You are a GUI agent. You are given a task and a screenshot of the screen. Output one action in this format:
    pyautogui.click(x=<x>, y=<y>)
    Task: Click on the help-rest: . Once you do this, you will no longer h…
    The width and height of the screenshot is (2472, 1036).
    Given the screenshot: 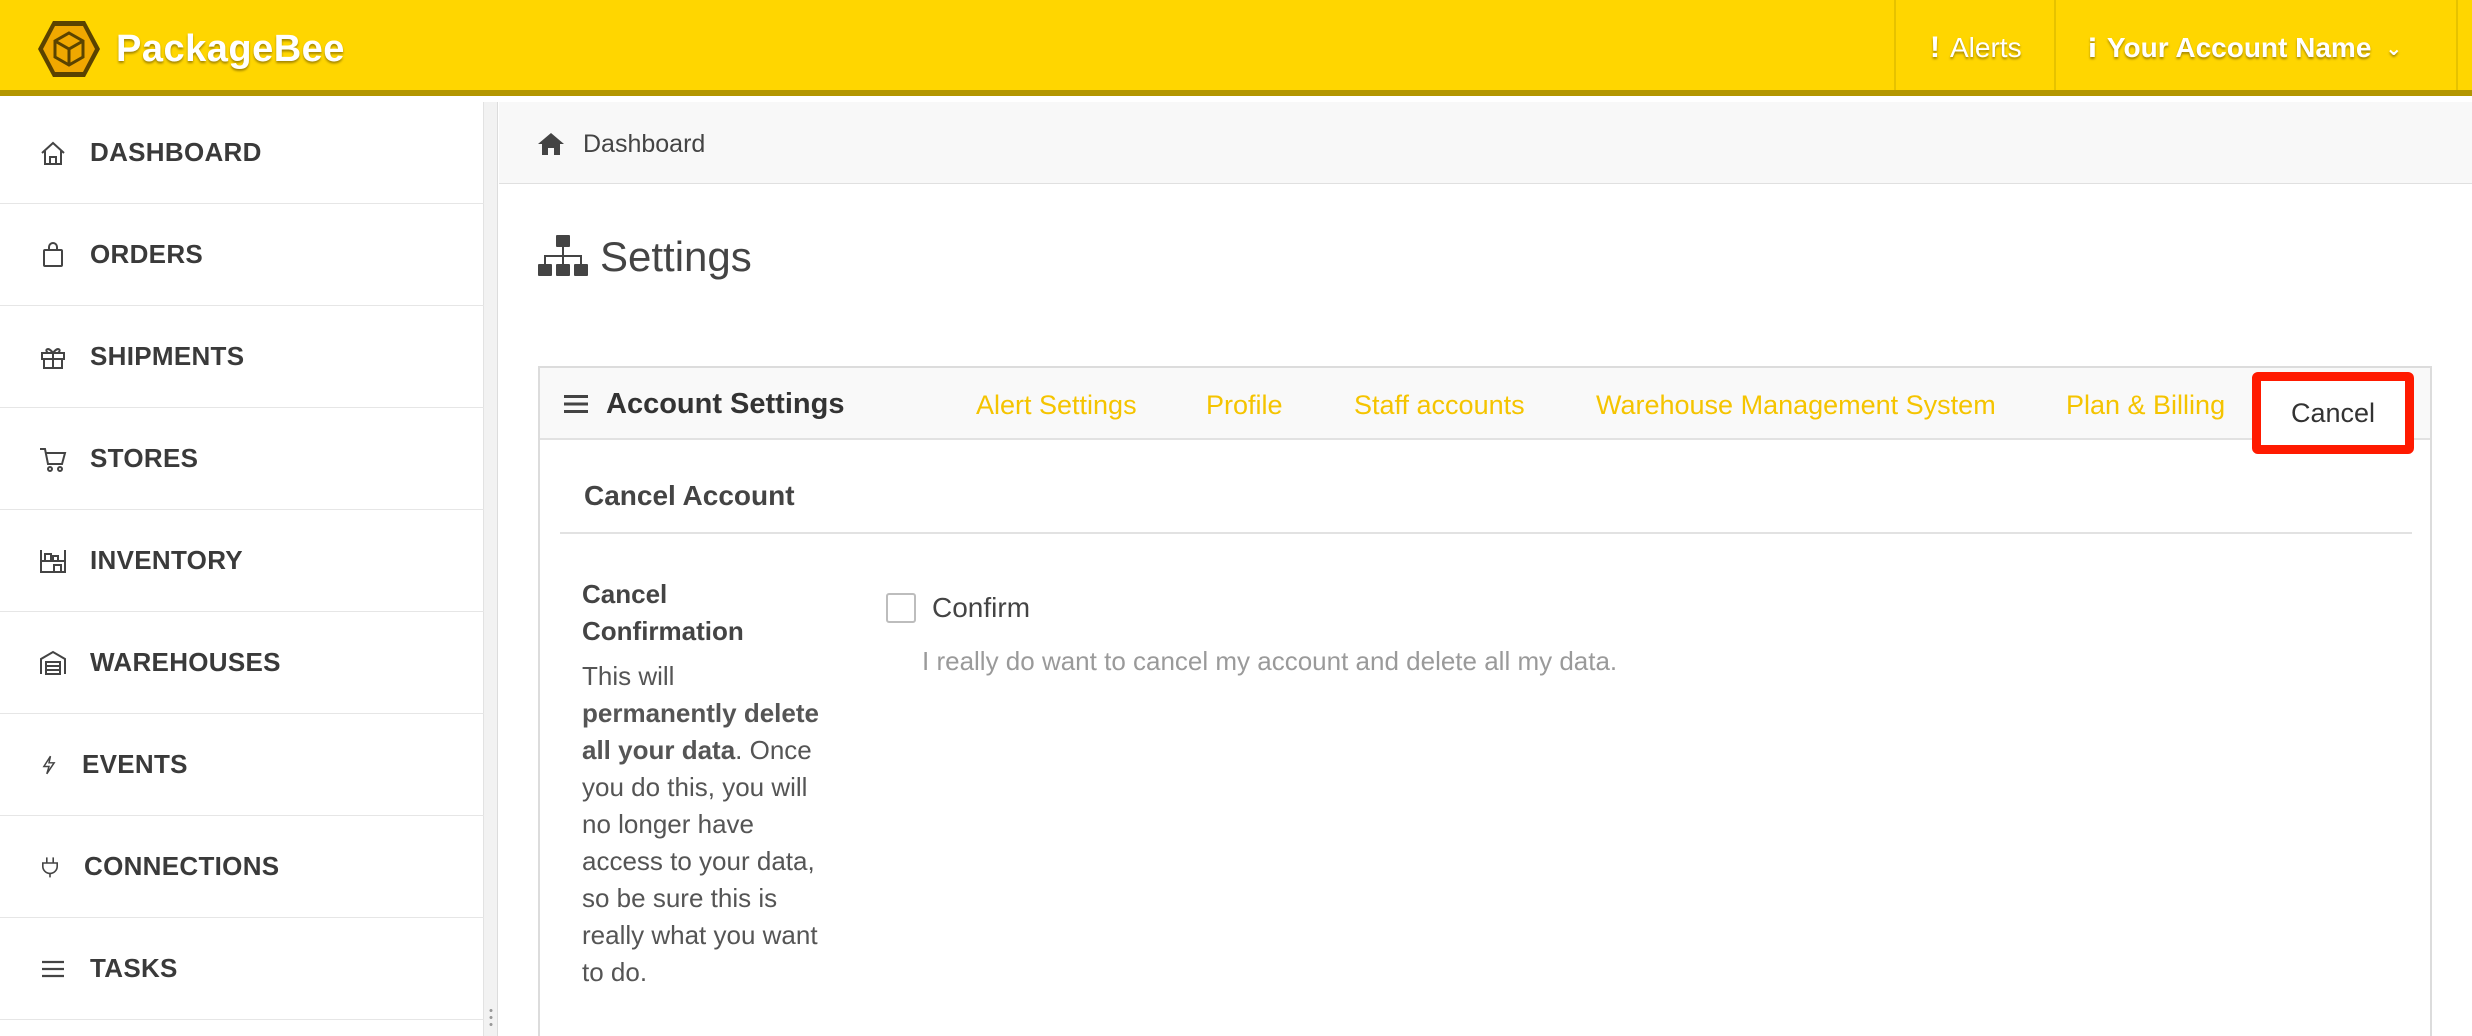 What is the action you would take?
    pyautogui.click(x=700, y=861)
    